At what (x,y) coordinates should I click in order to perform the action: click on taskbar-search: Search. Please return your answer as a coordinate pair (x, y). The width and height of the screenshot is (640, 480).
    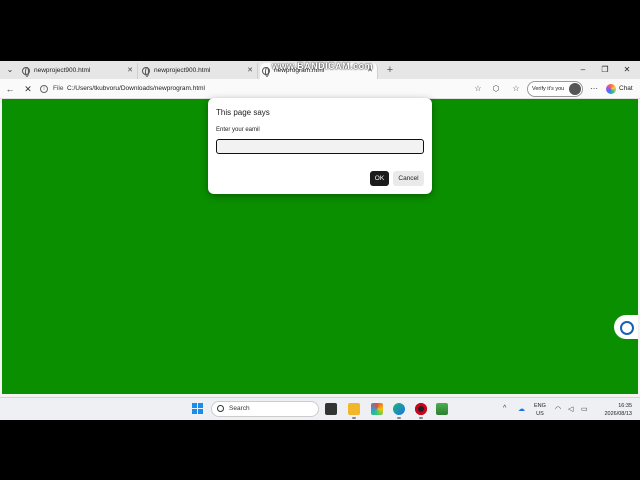
    Looking at the image, I should click on (265, 409).